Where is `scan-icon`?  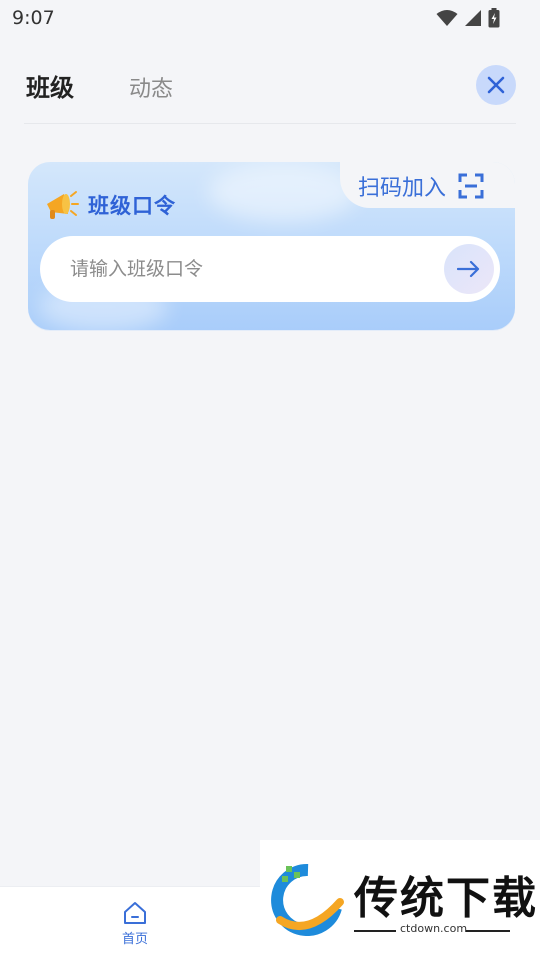 scan-icon is located at coordinates (471, 186).